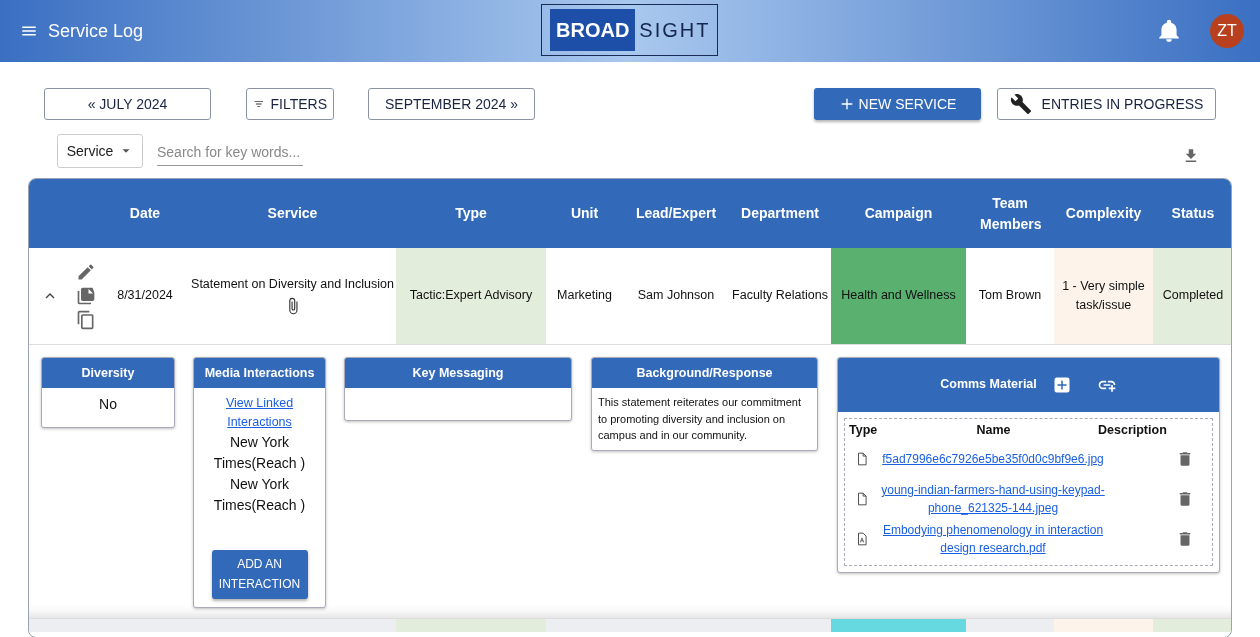  I want to click on filters-button: FILTERS, so click(290, 104).